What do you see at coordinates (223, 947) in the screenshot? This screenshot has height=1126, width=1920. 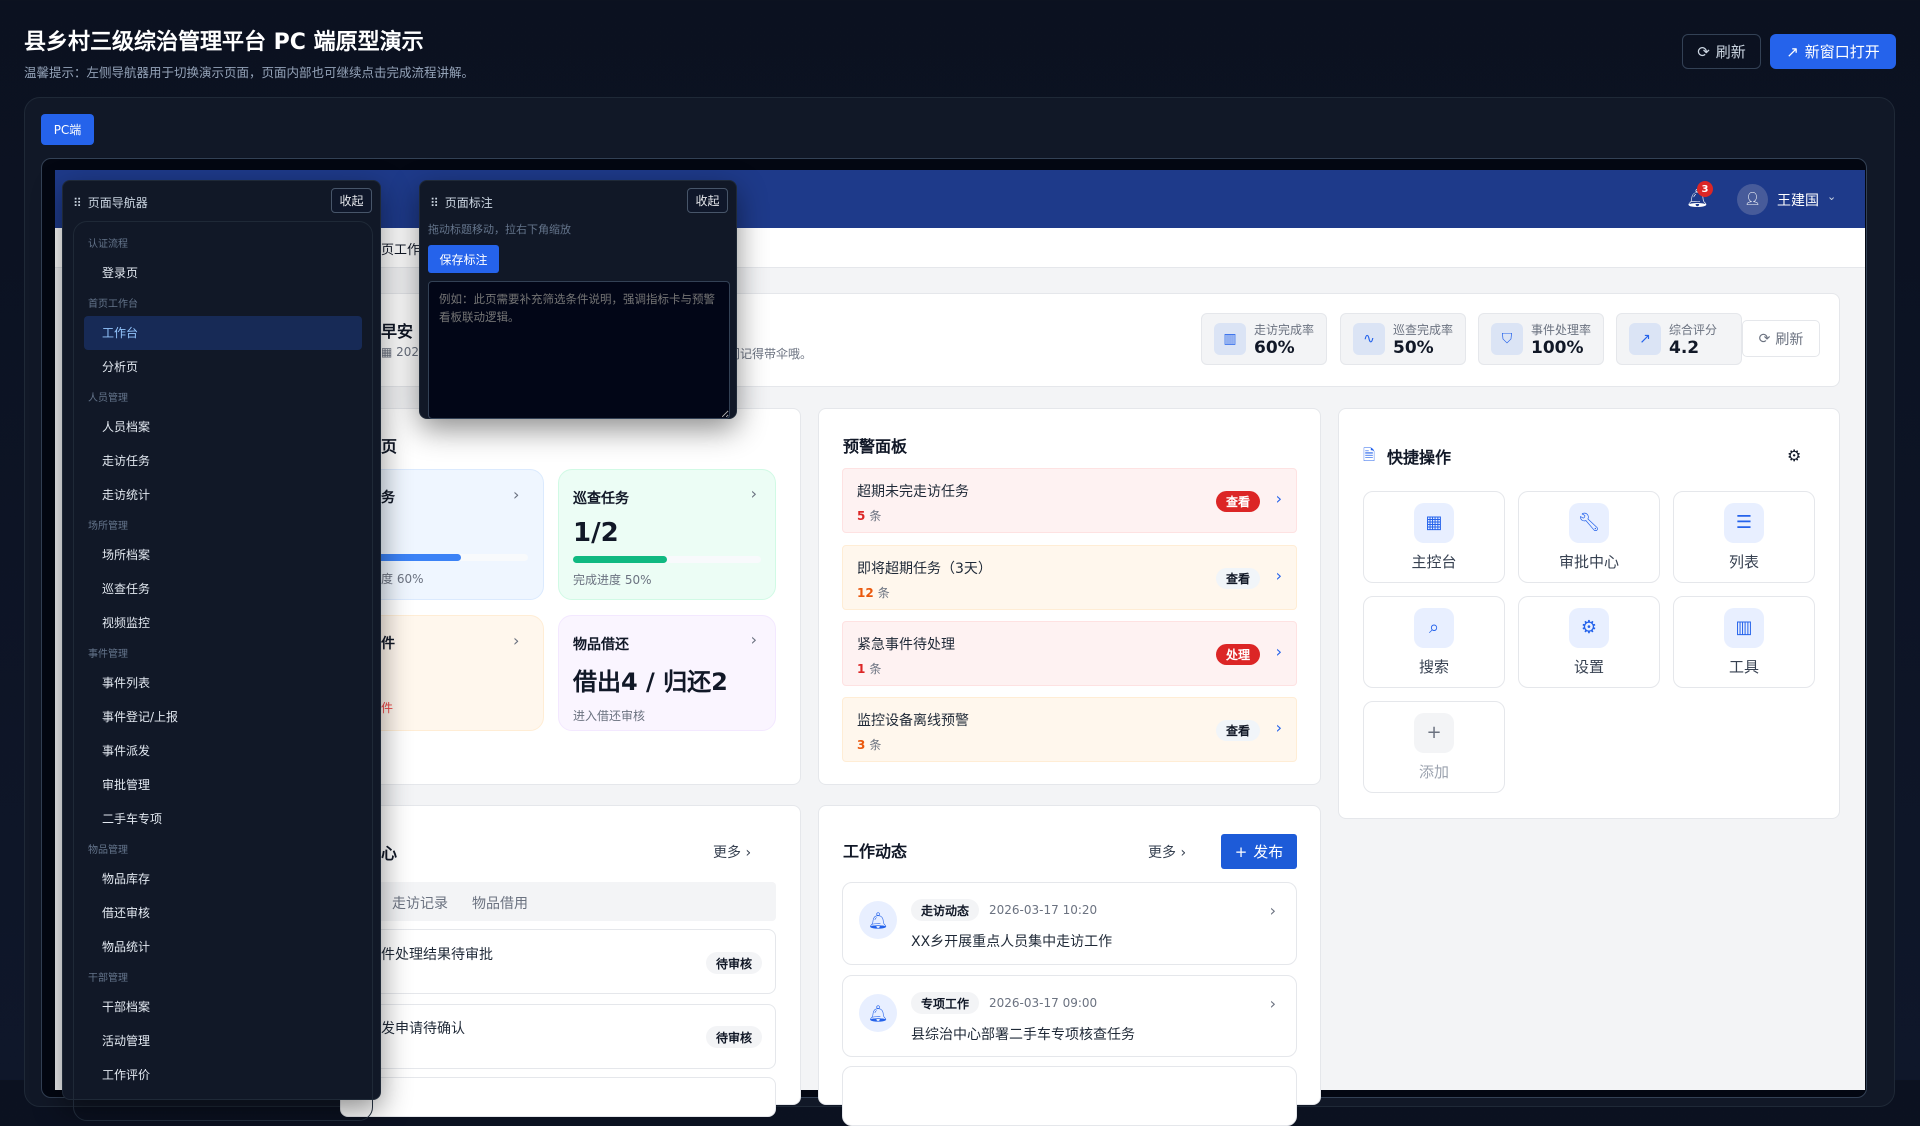 I see `nav-item: 物品统计` at bounding box center [223, 947].